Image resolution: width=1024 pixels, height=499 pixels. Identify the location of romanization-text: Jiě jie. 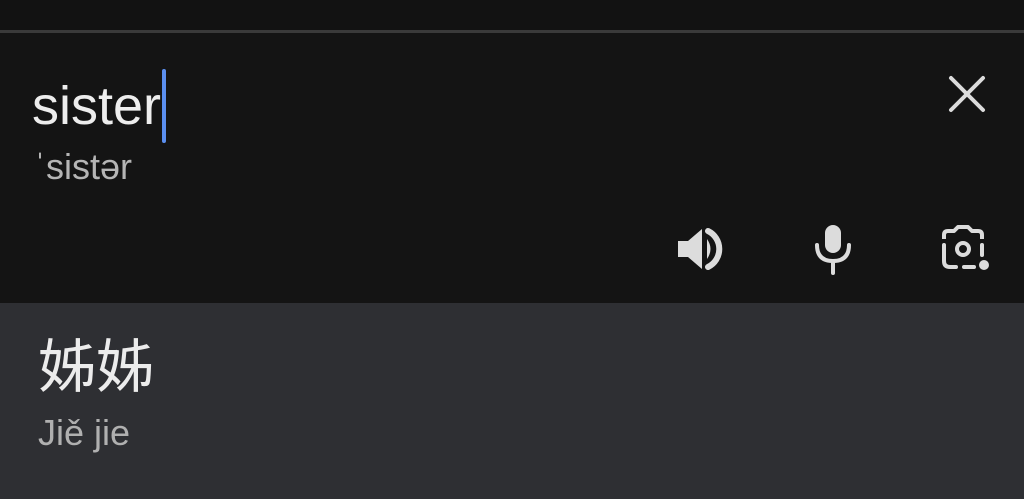
(84, 432).